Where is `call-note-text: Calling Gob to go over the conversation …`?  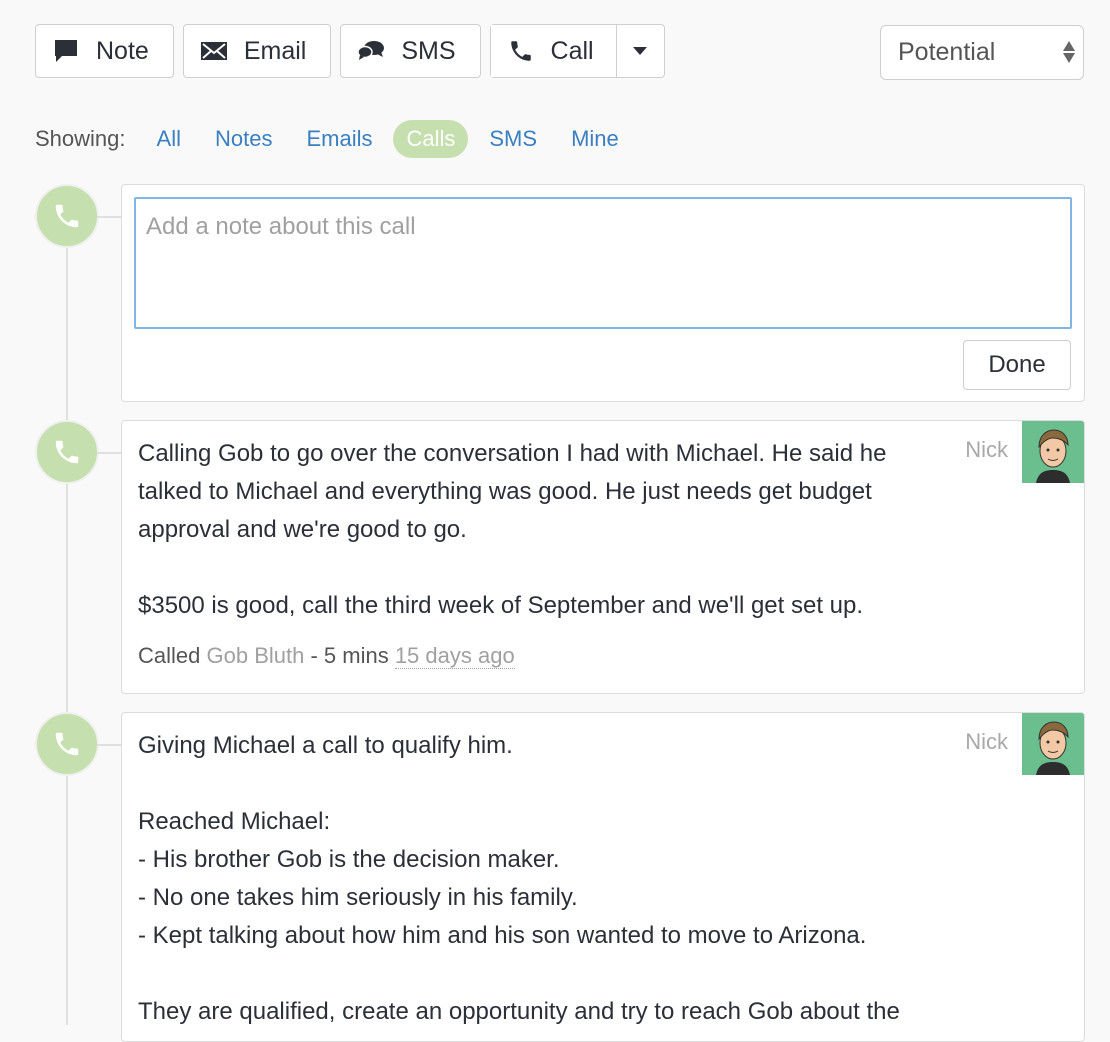 call-note-text: Calling Gob to go over the conversation … is located at coordinates (512, 529).